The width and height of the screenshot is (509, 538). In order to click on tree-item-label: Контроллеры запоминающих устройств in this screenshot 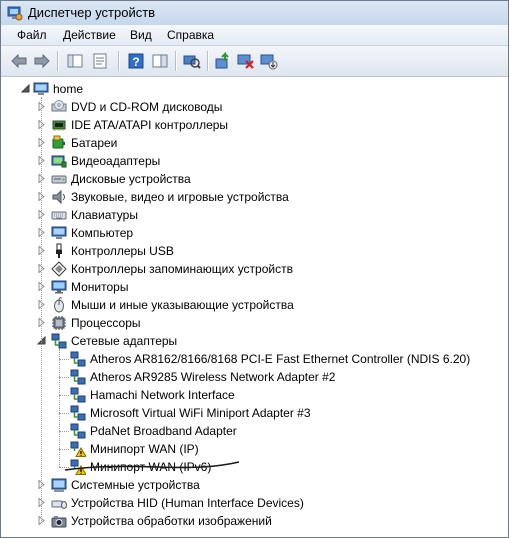, I will do `click(182, 269)`.